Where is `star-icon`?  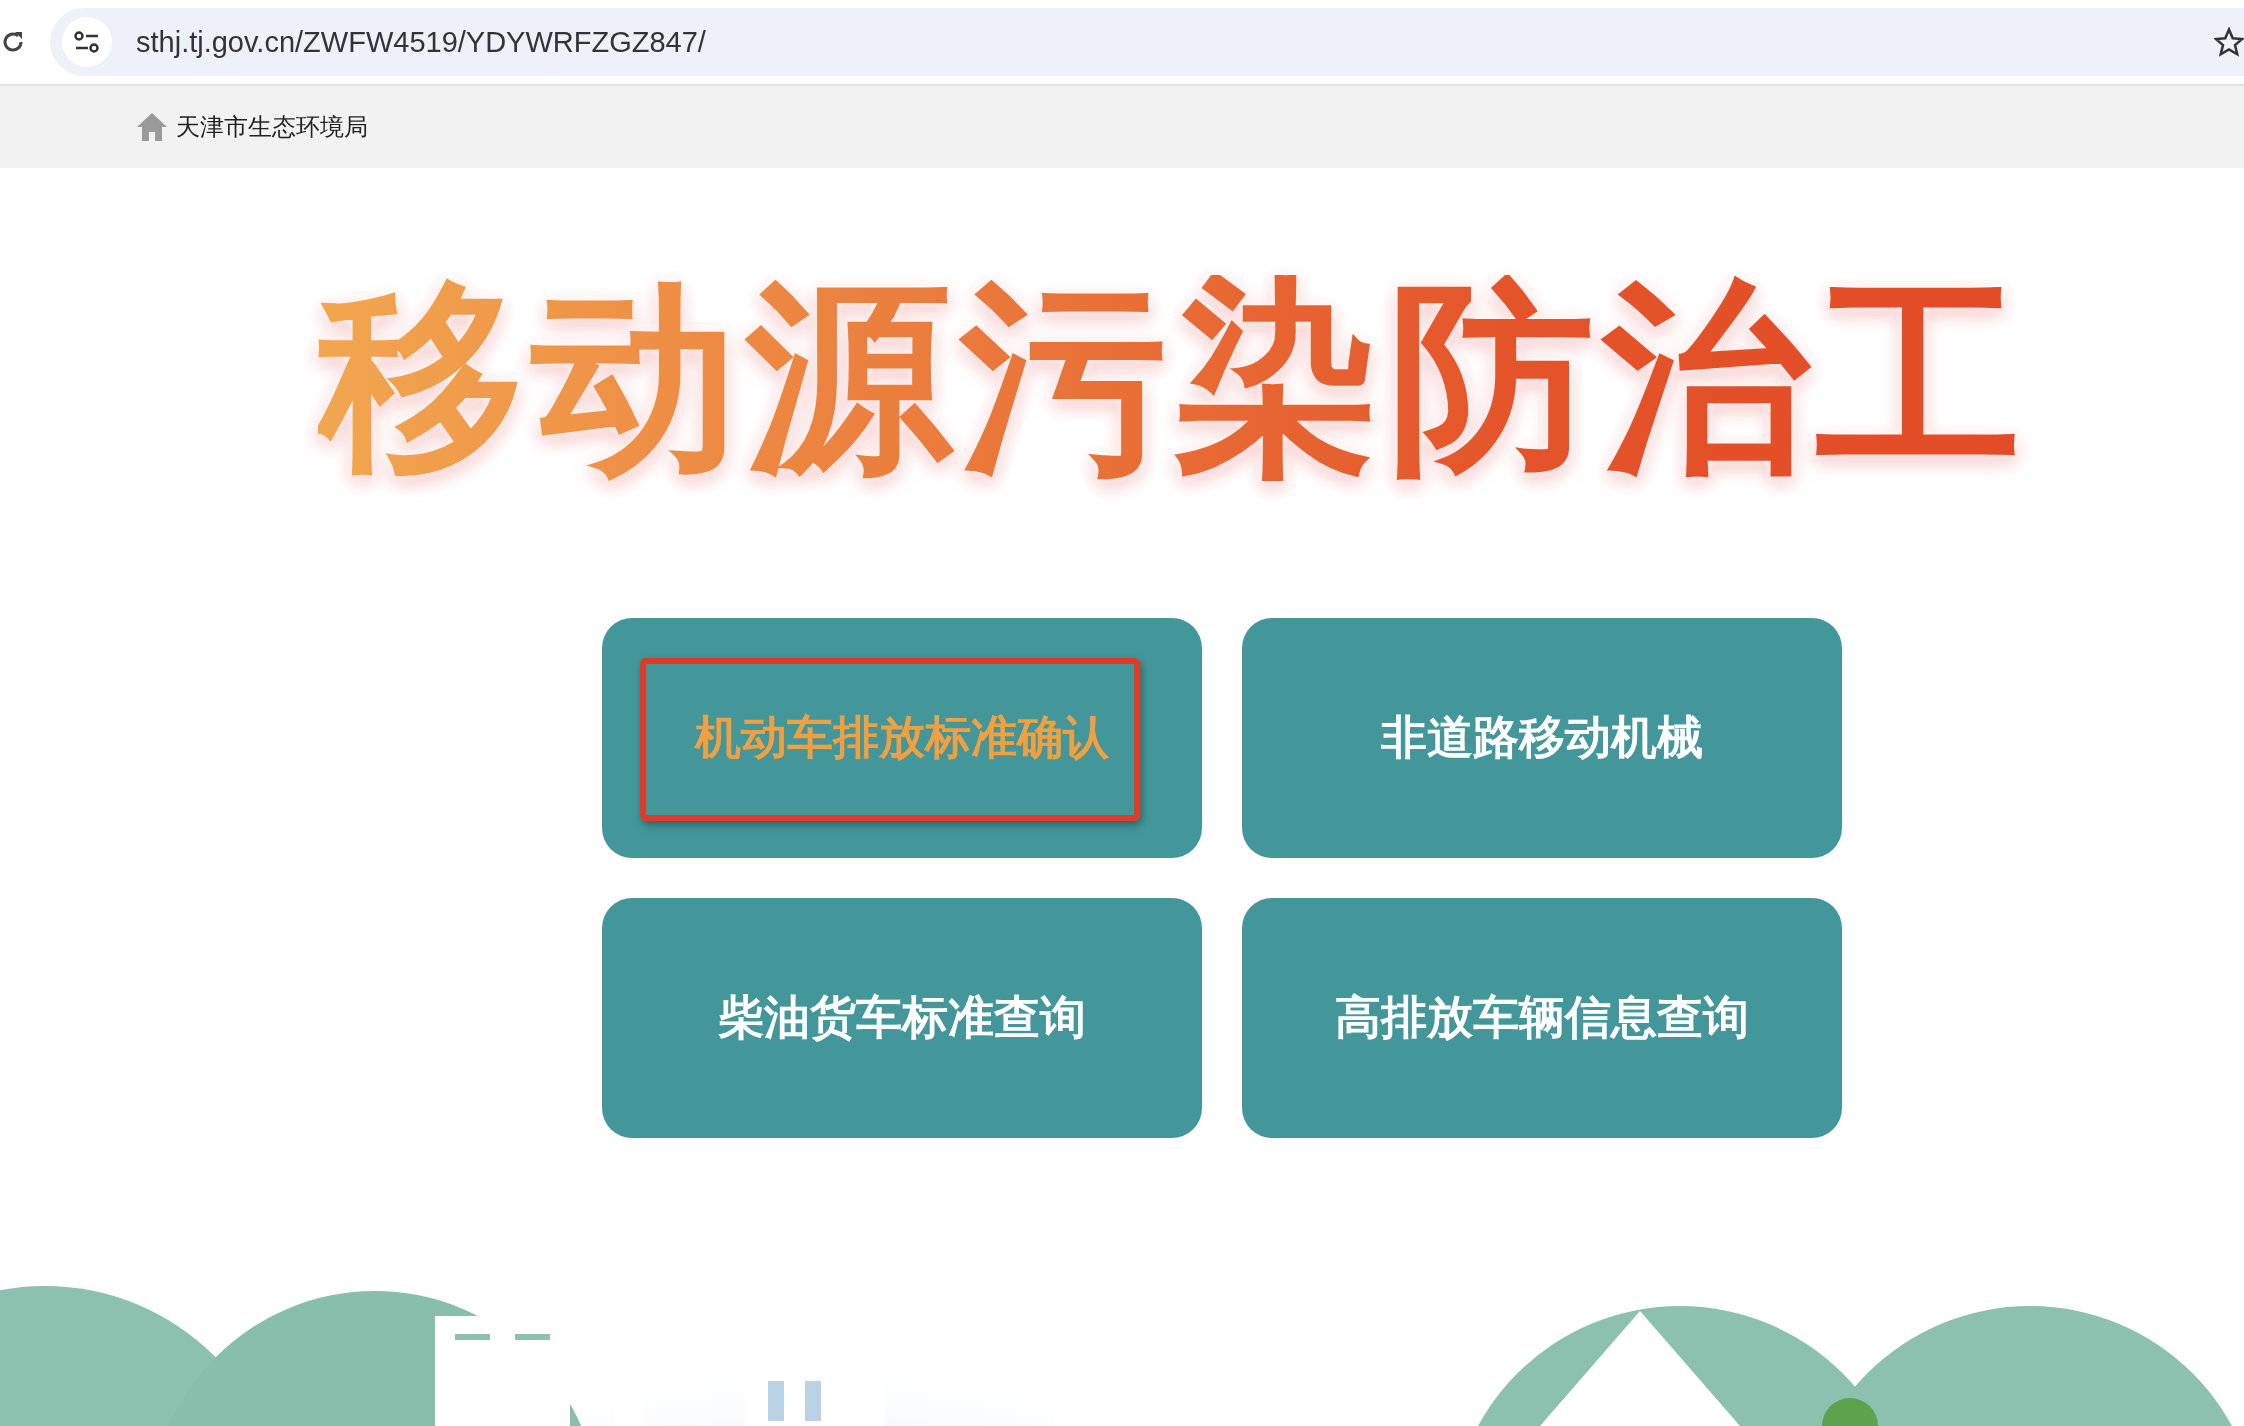 star-icon is located at coordinates (2229, 42).